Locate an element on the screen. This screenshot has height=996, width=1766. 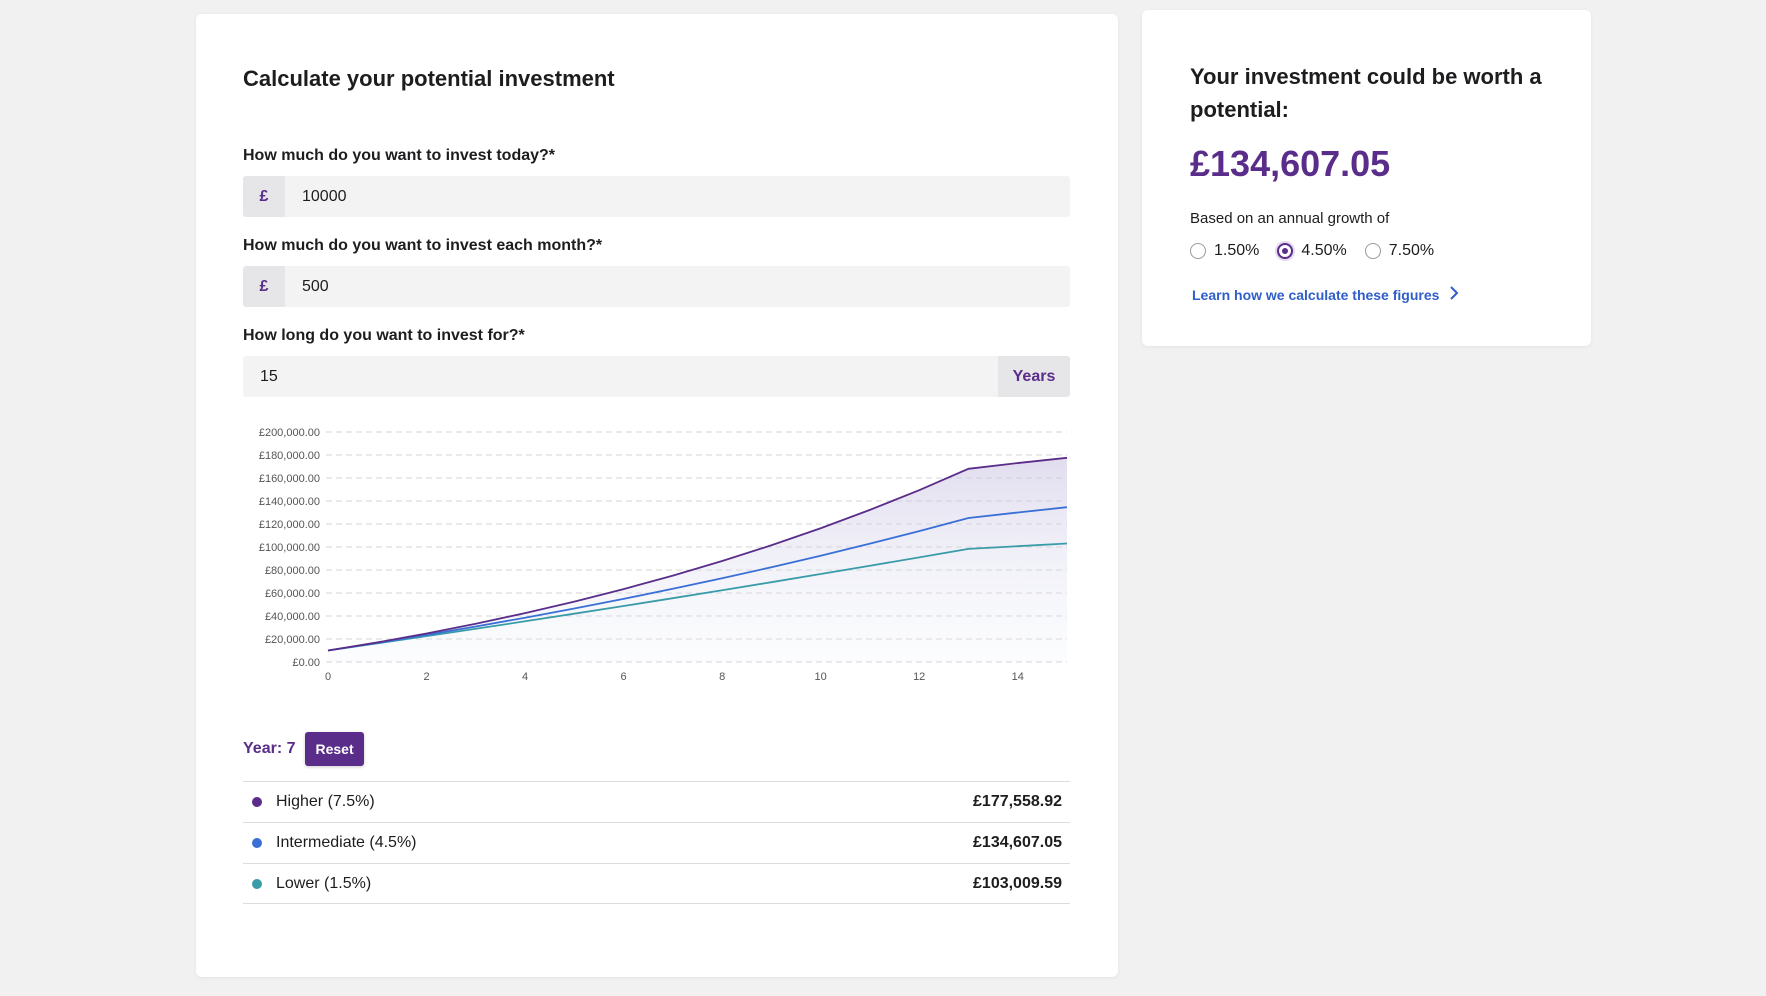
y-tick-label: £60,000.00 is located at coordinates (292, 594).